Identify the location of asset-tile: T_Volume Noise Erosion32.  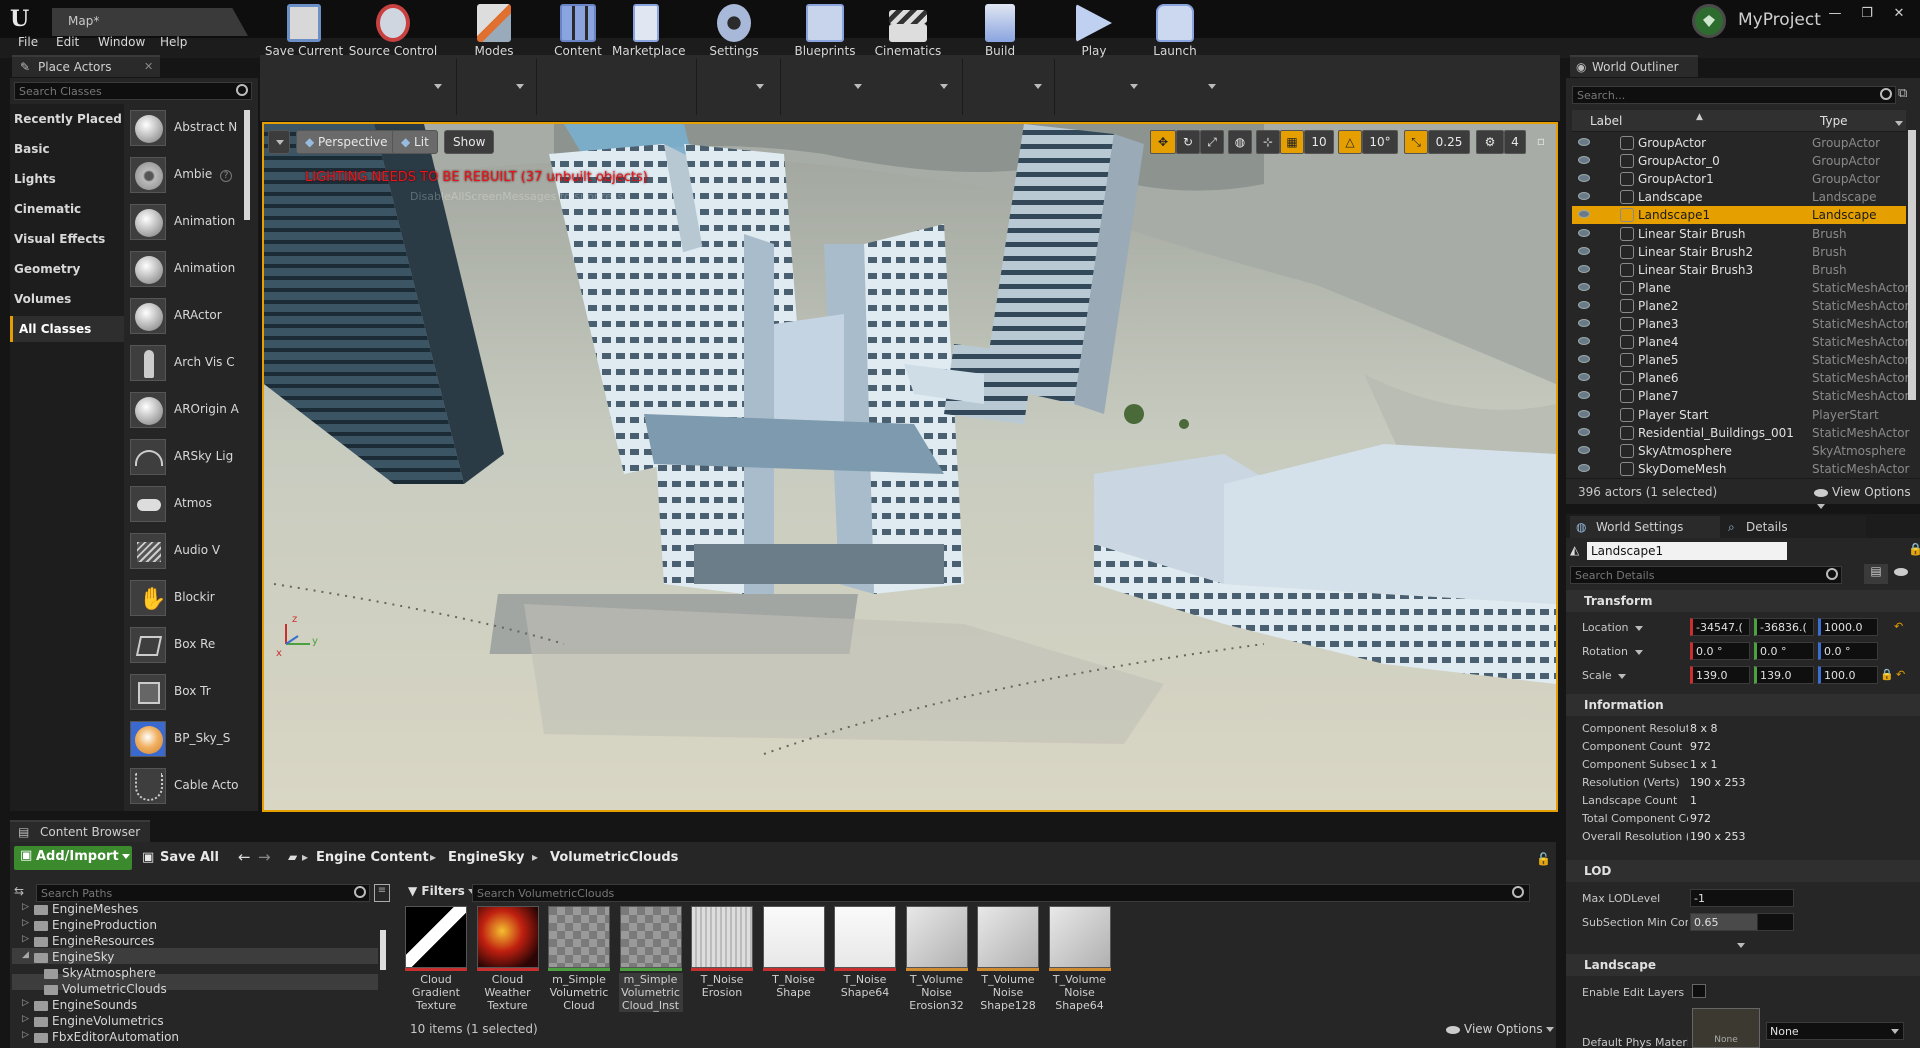
(937, 961).